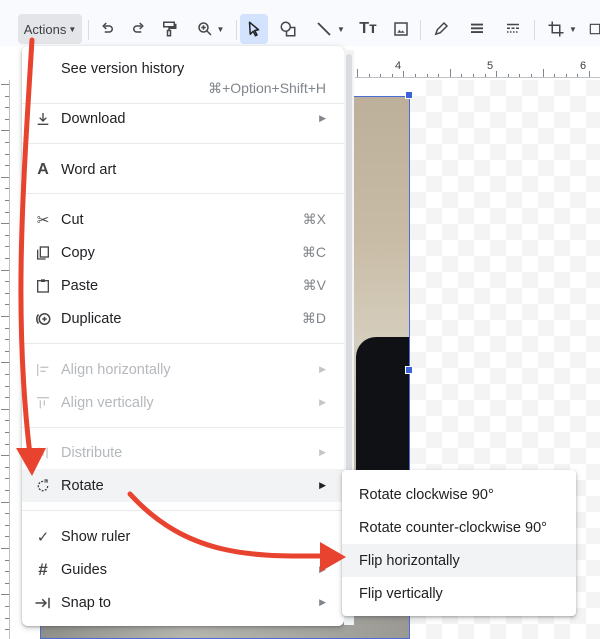  Describe the element at coordinates (349, 264) in the screenshot. I see `scrollbar-thumb` at that location.